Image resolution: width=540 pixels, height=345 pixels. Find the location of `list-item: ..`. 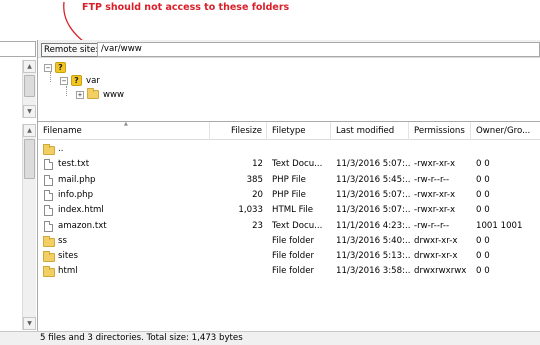

list-item: .. is located at coordinates (289, 149).